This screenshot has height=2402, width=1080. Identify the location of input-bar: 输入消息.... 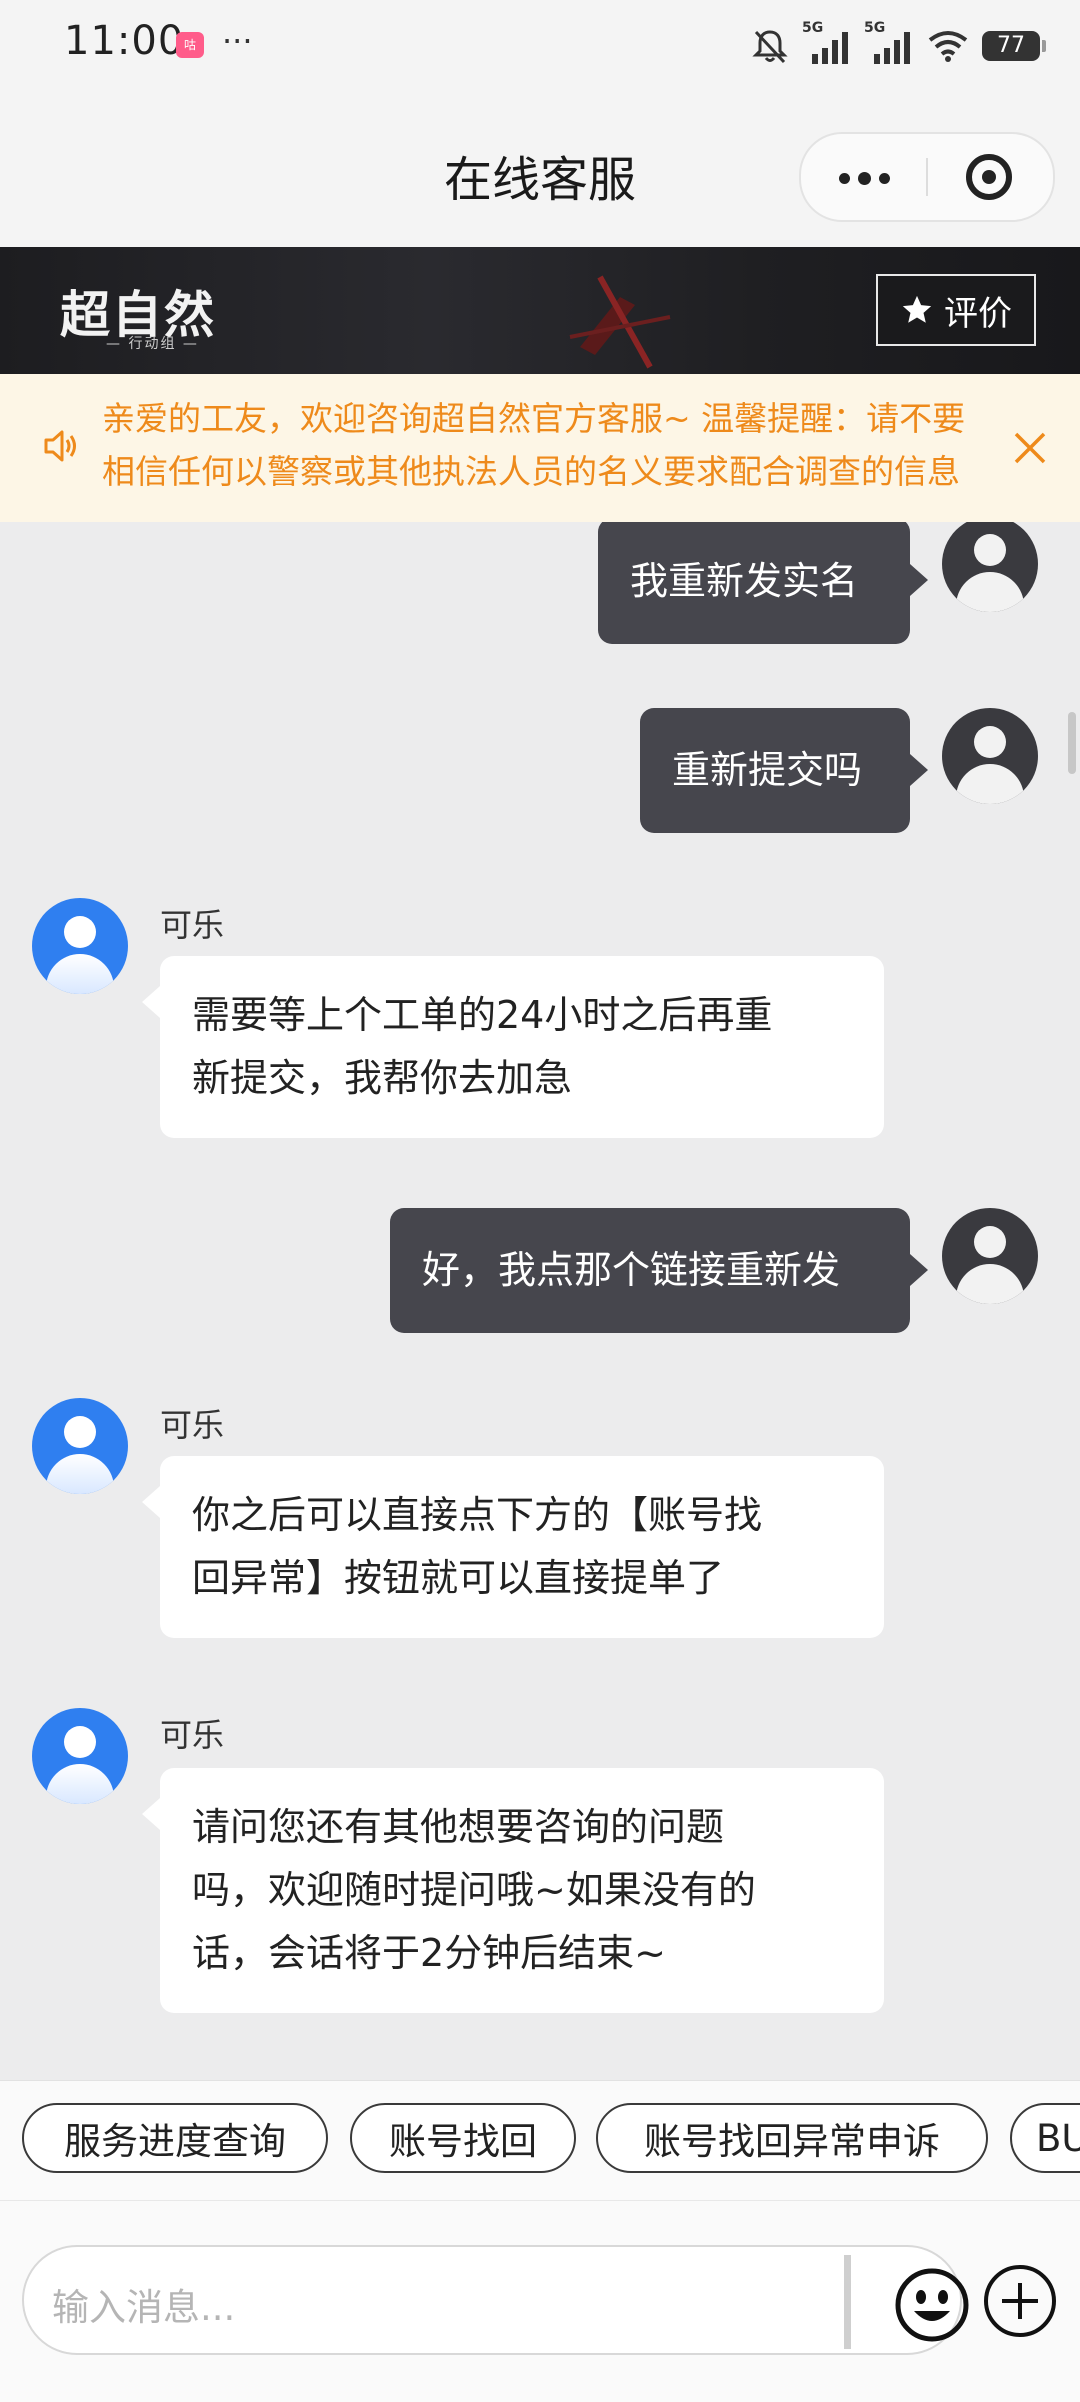
(540, 2301).